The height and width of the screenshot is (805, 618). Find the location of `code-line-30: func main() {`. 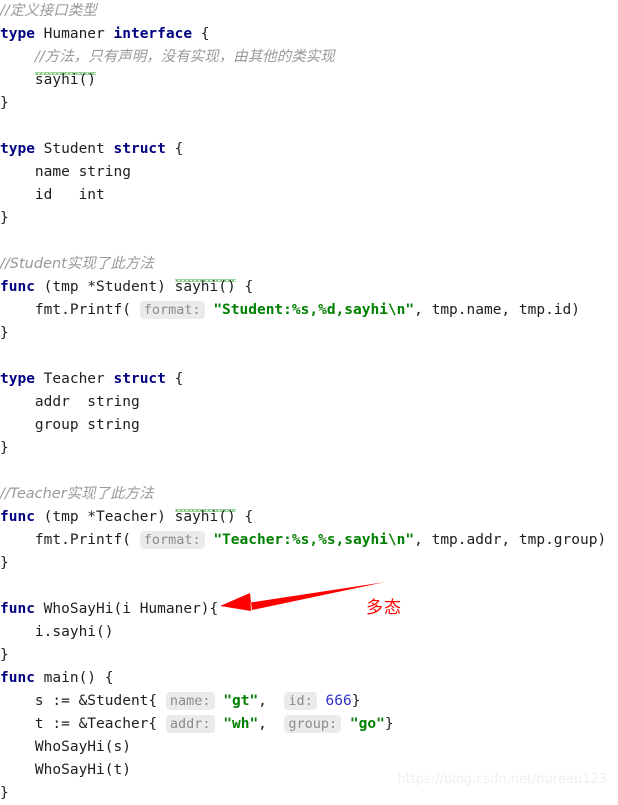

code-line-30: func main() { is located at coordinates (309, 678).